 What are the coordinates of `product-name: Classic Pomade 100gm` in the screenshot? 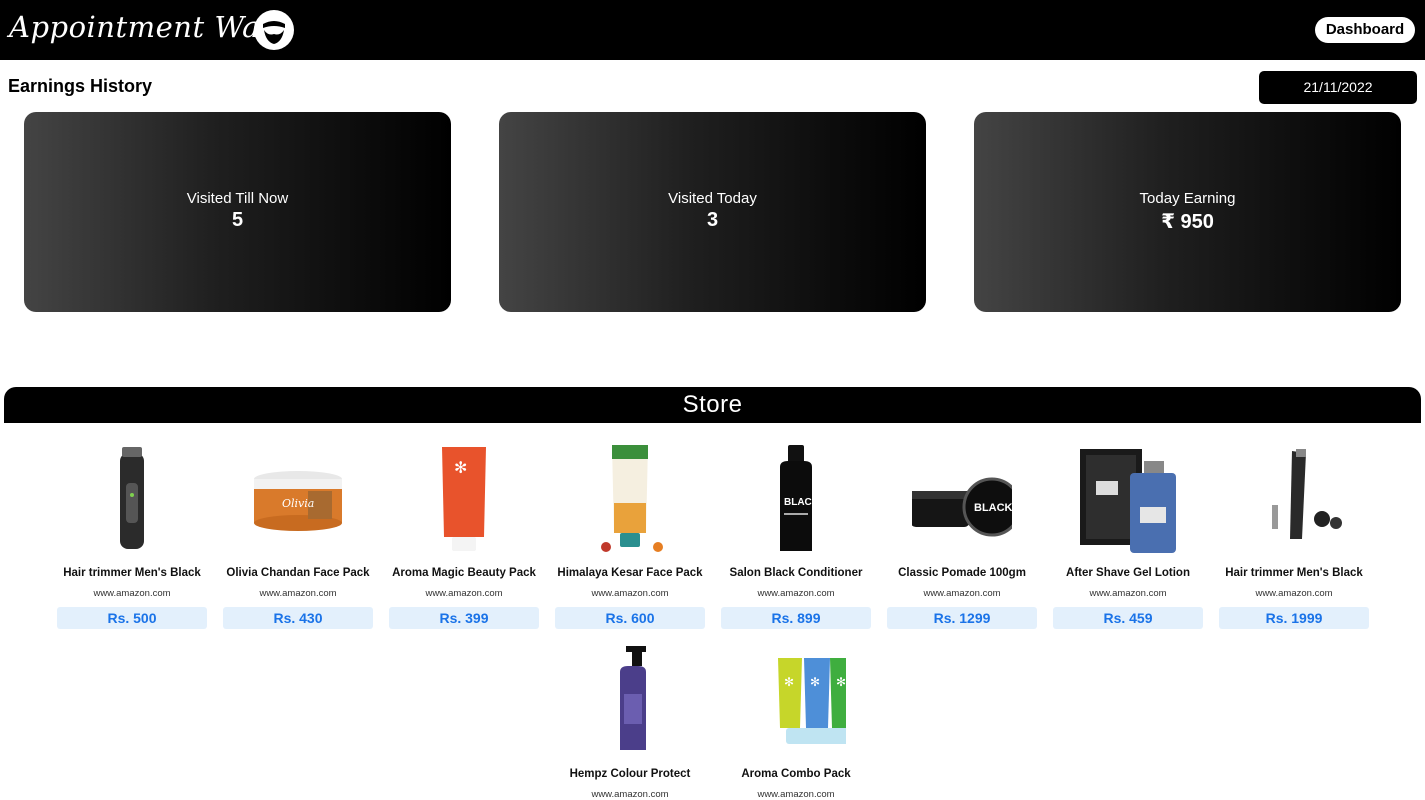 It's located at (962, 573).